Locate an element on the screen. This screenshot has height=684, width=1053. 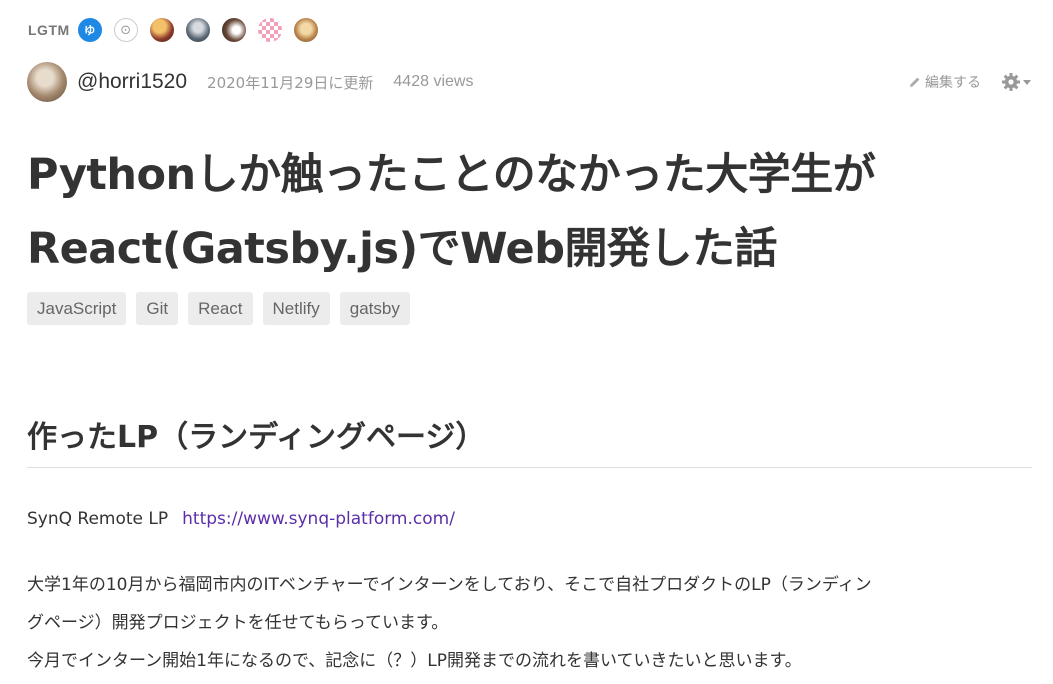
section-heading: 作ったLP（ランディングページ） is located at coordinates (529, 442).